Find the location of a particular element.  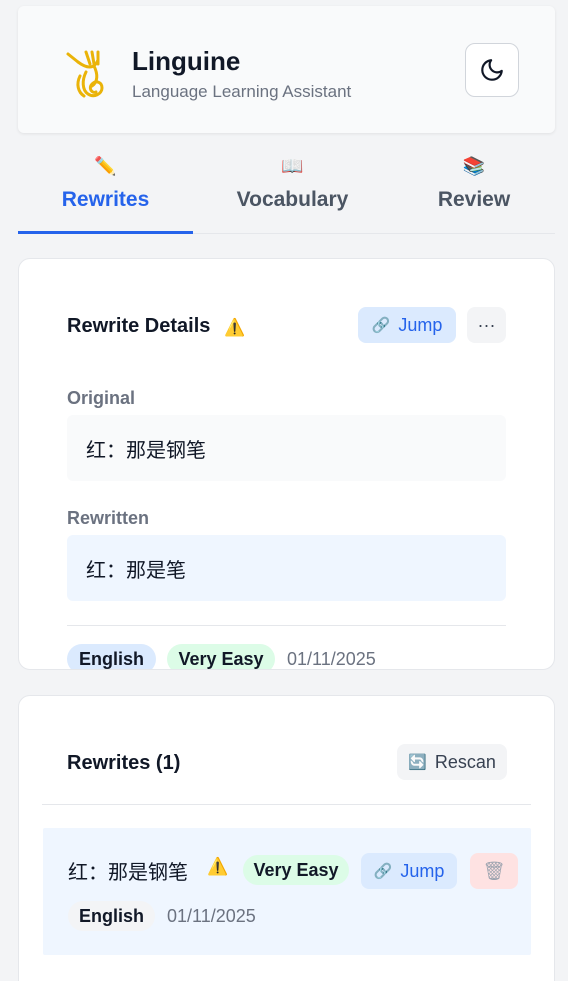

tab-review: 📚 Review is located at coordinates (474, 192).